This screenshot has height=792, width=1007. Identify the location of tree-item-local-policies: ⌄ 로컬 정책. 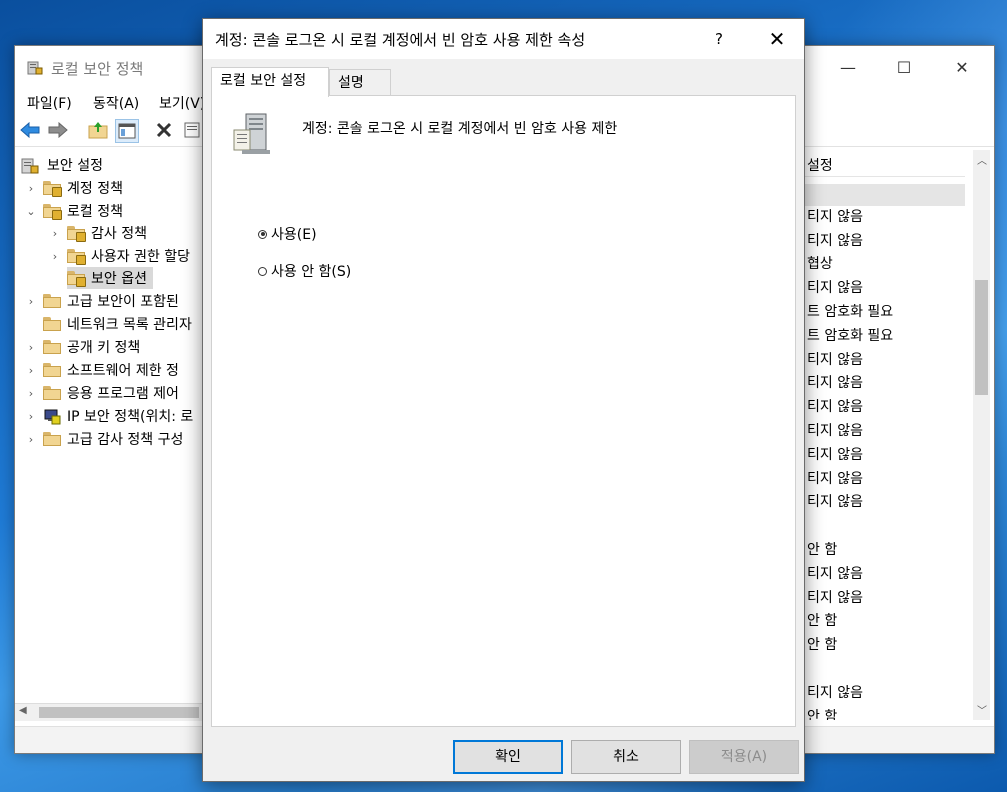
(74, 211).